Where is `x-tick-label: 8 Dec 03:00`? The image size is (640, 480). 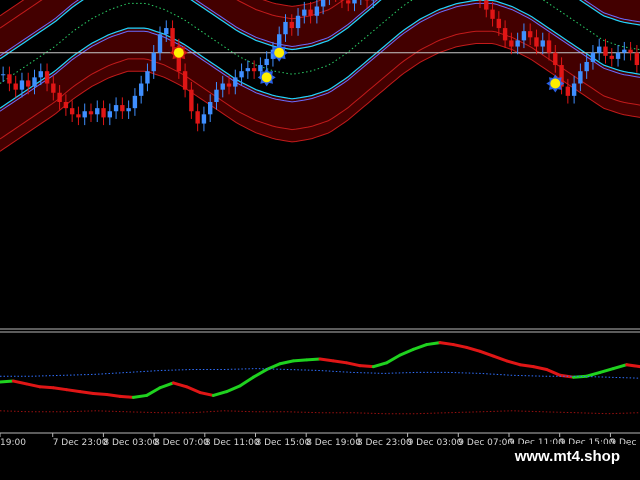 x-tick-label: 8 Dec 03:00 is located at coordinates (130, 443).